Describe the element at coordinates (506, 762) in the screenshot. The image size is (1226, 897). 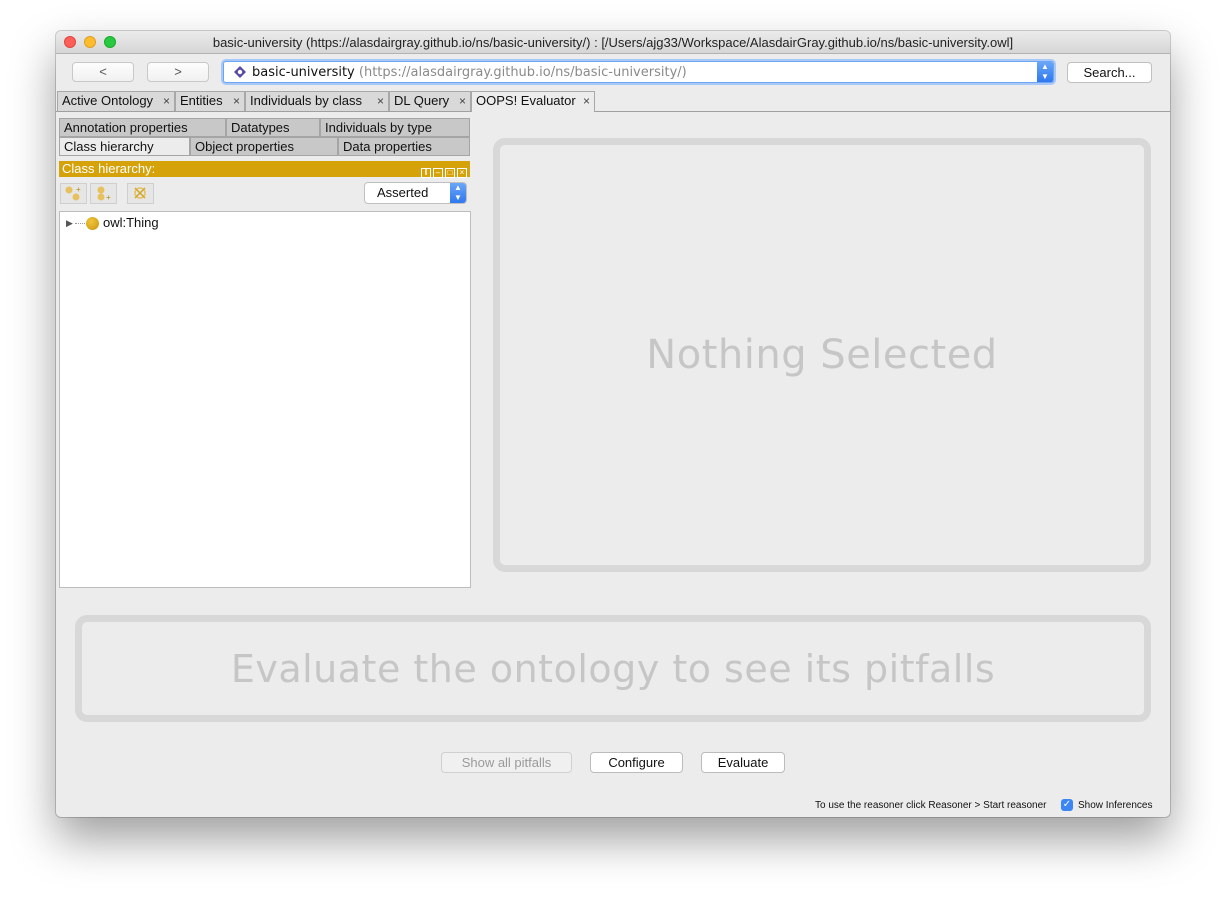
I see `show-all-pitfalls-button: Show all pitfalls` at that location.